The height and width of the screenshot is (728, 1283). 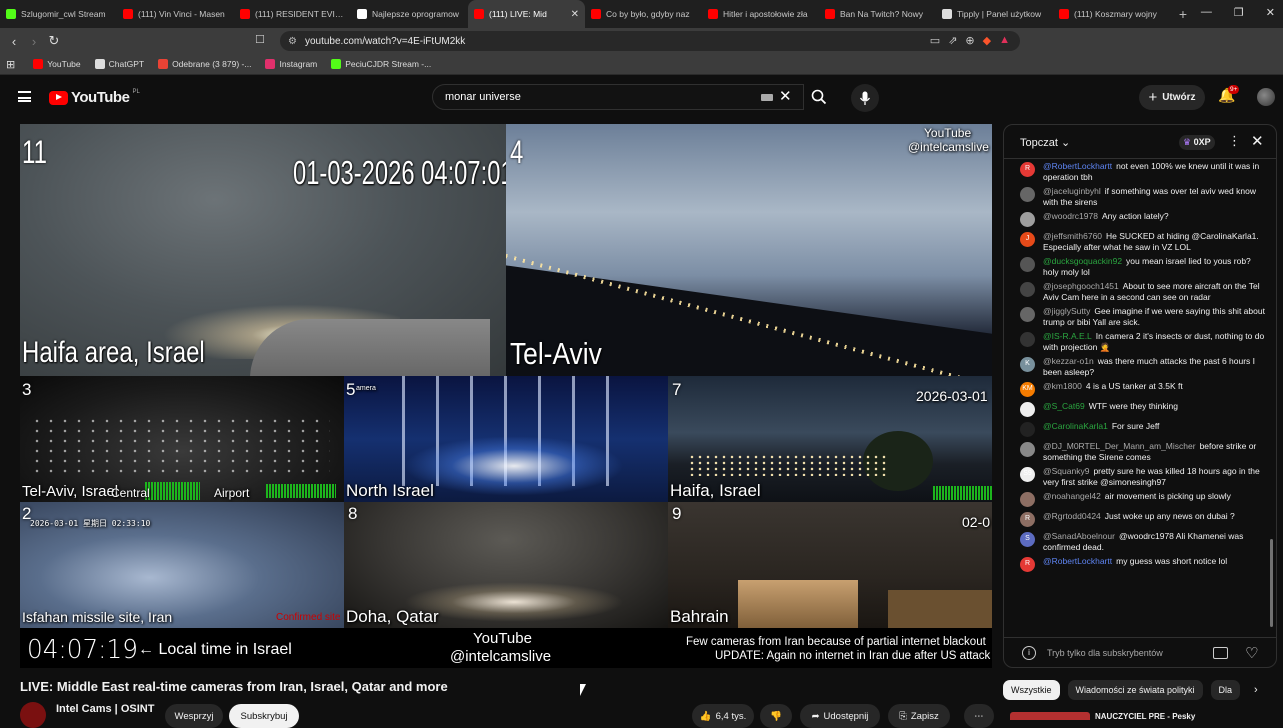 I want to click on browser-tab: Co by było, gdyby naz, so click(x=643, y=14).